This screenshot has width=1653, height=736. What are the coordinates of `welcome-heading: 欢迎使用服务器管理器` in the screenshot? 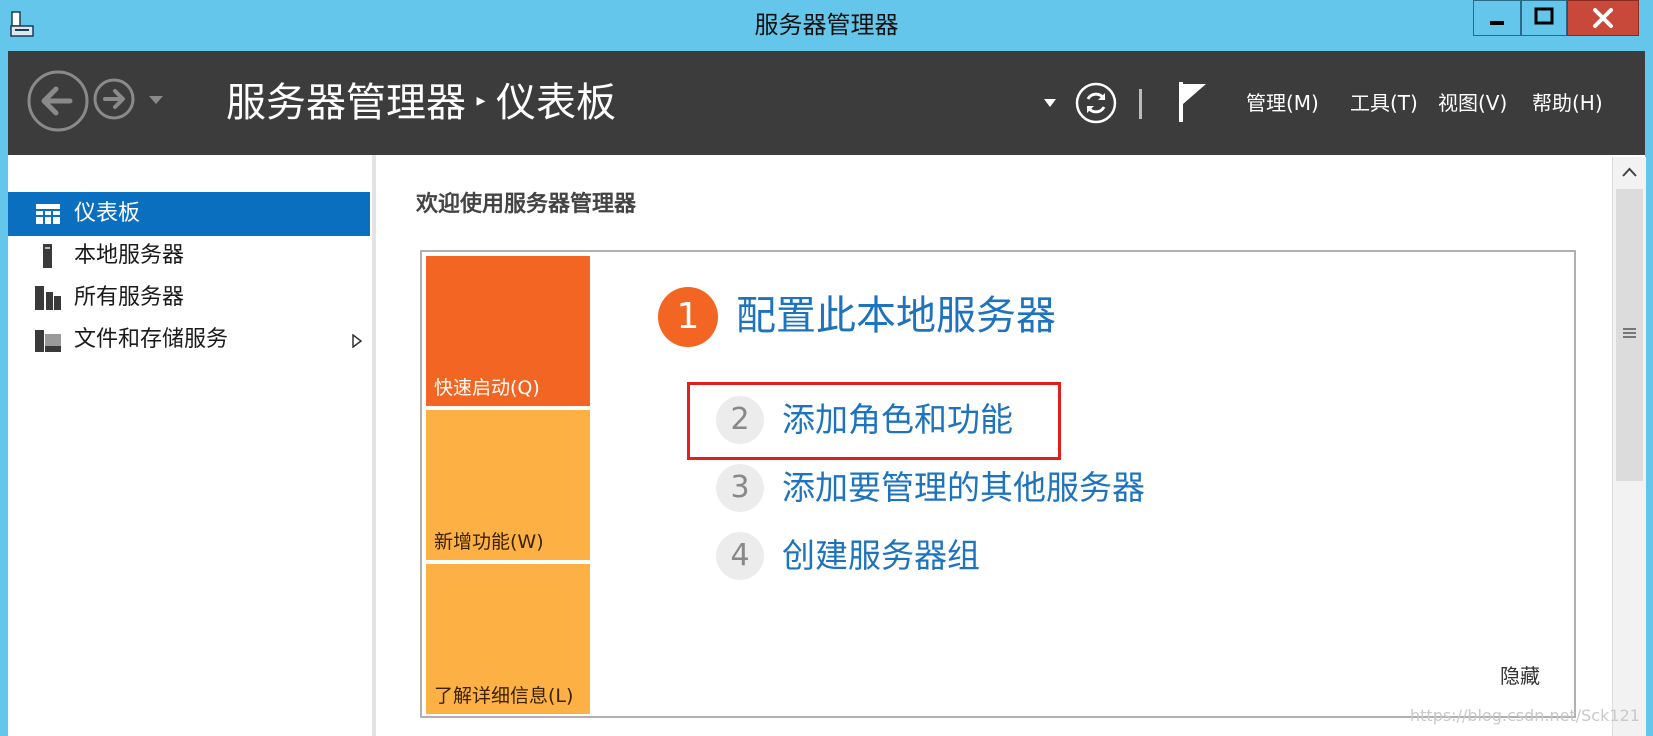 It's located at (526, 204).